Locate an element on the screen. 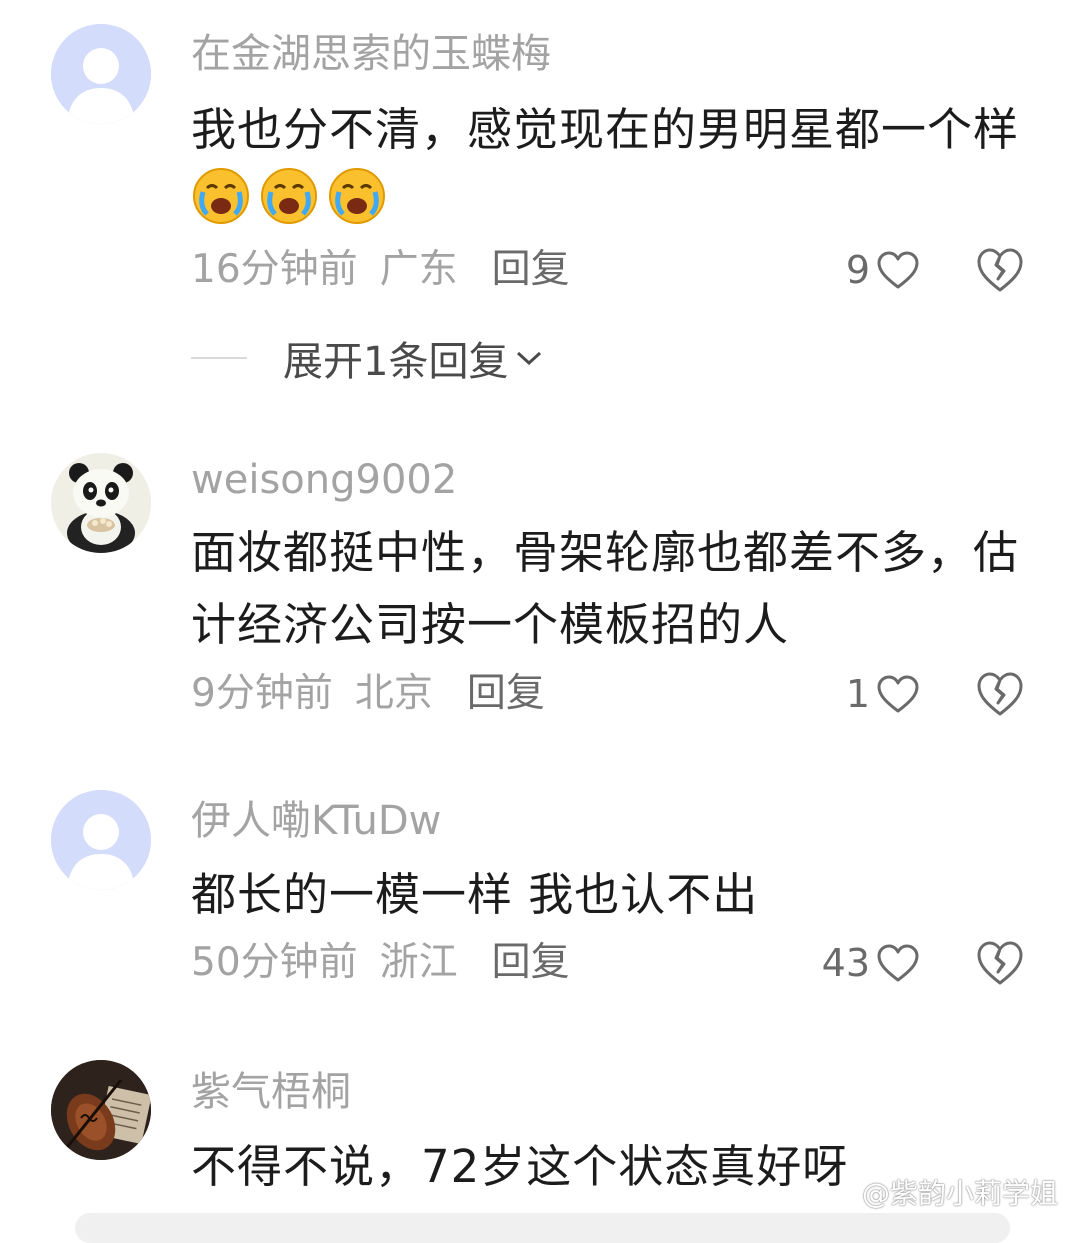 This screenshot has width=1080, height=1243. comment-text: 都长的一模一样 我也认不出 is located at coordinates (475, 894).